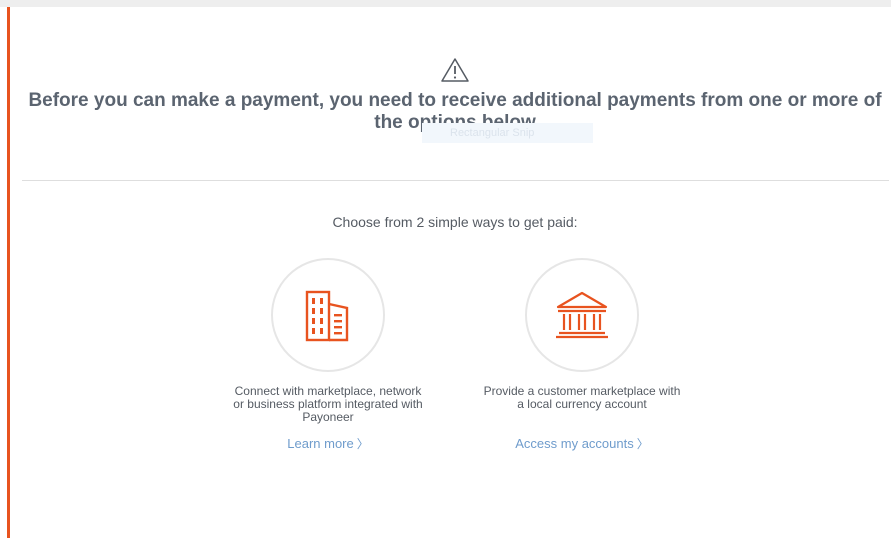  Describe the element at coordinates (455, 222) in the screenshot. I see `intro-text: Choose from 2 simple ways to get paid:` at that location.